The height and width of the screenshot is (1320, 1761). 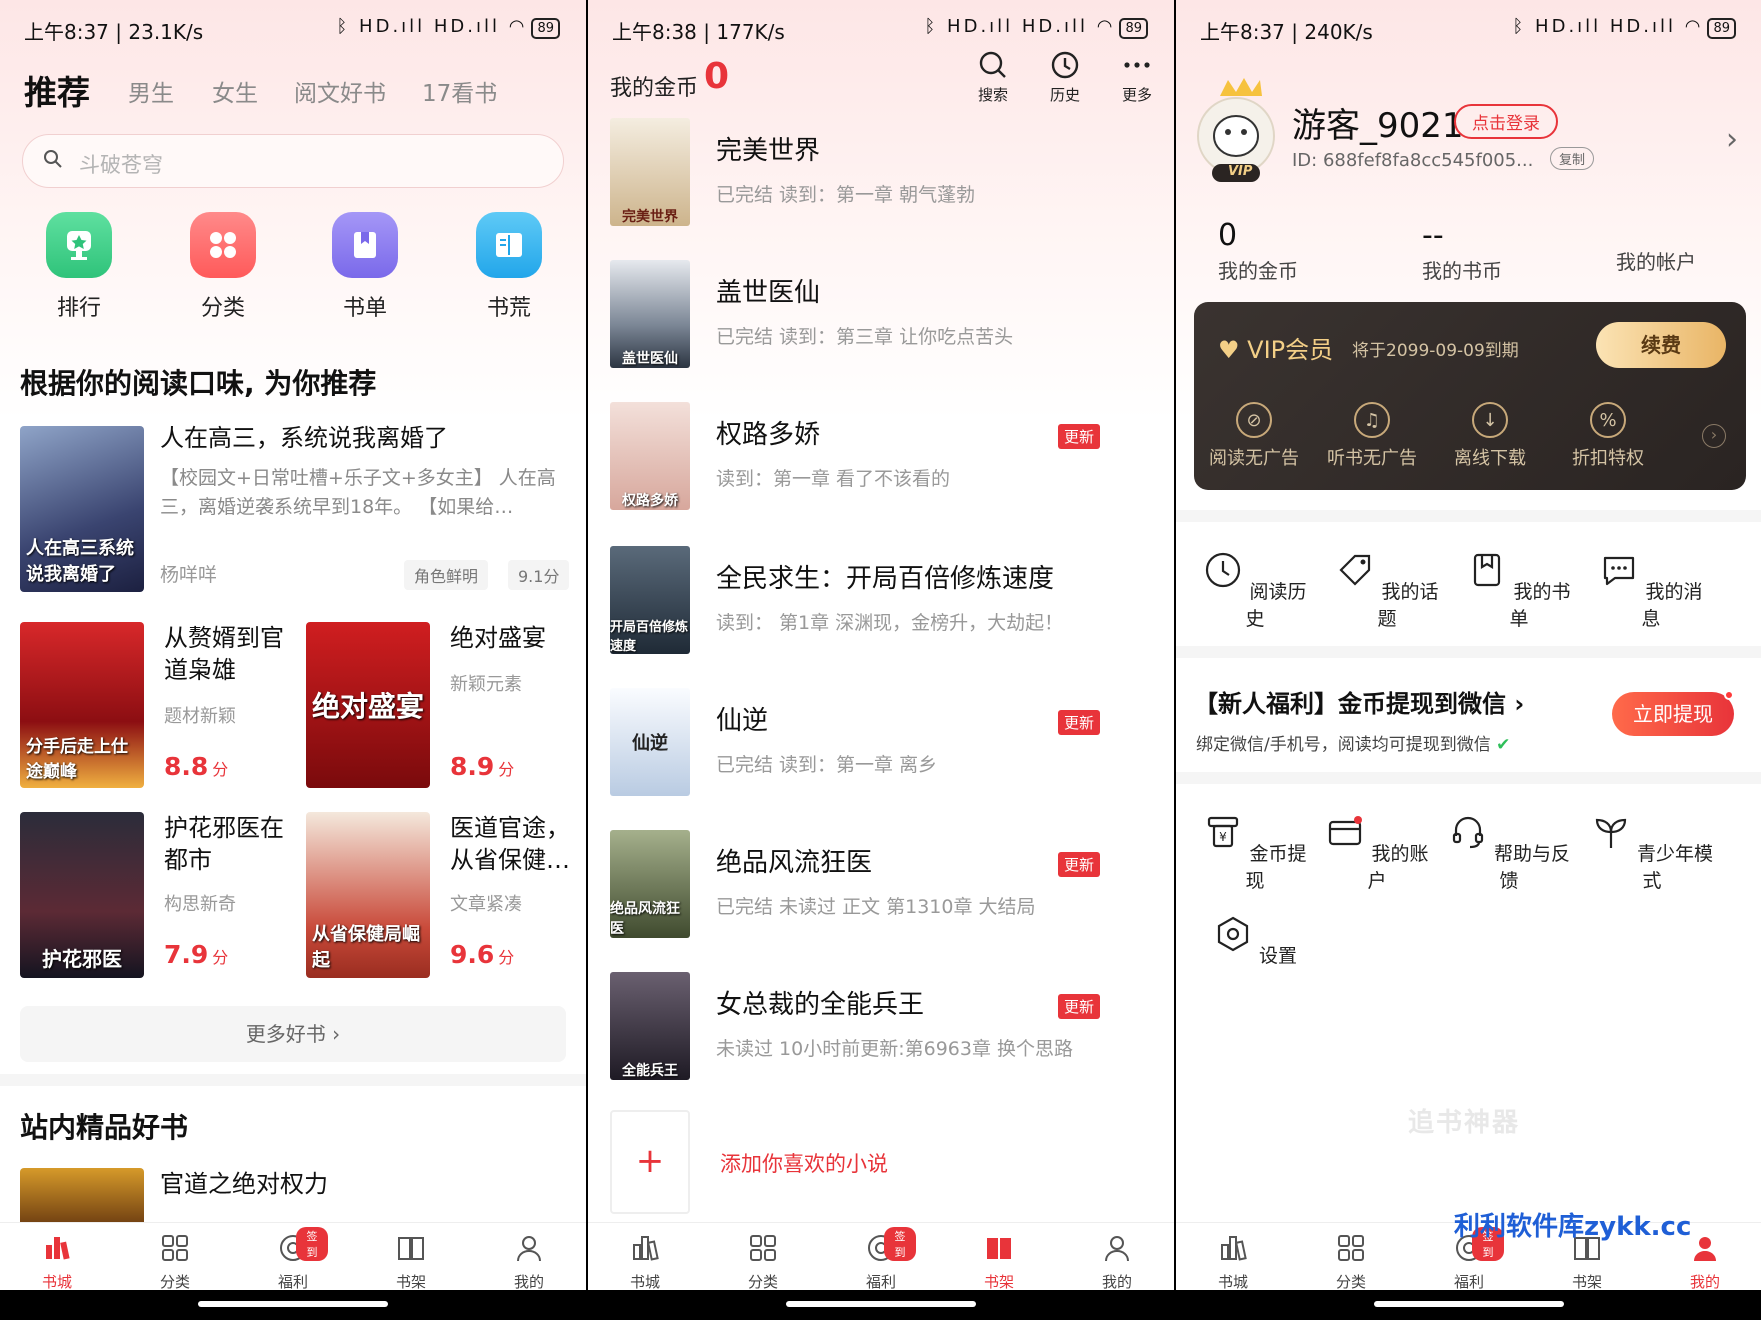 What do you see at coordinates (1468, 778) in the screenshot?
I see `section-divider` at bounding box center [1468, 778].